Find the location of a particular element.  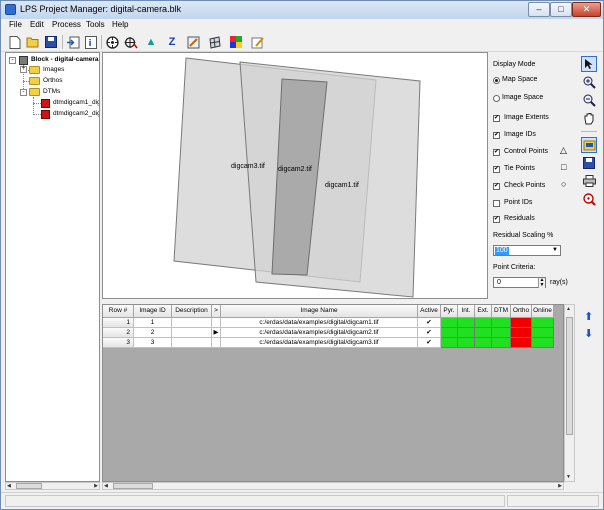

info-icon: i is located at coordinates (91, 42).